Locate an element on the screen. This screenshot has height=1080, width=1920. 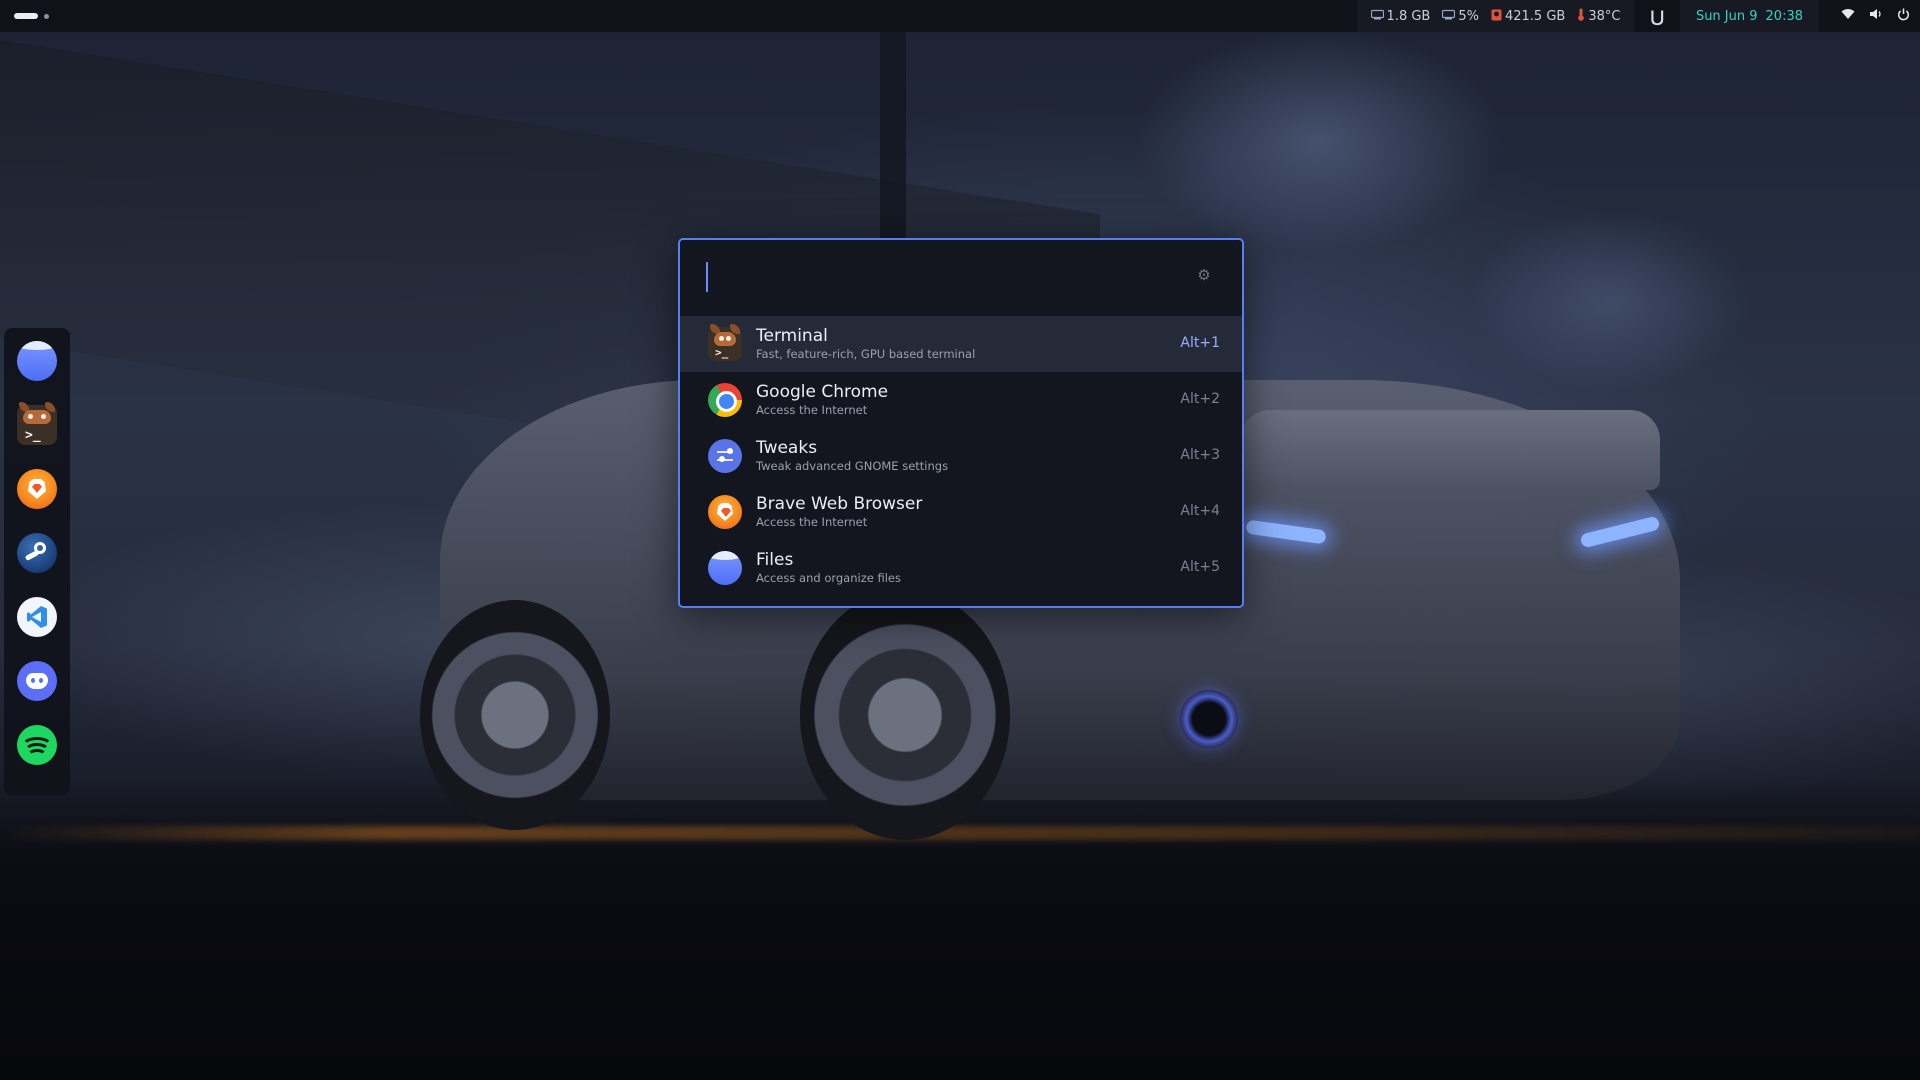
cpu-stat: 5% is located at coordinates (1460, 16).